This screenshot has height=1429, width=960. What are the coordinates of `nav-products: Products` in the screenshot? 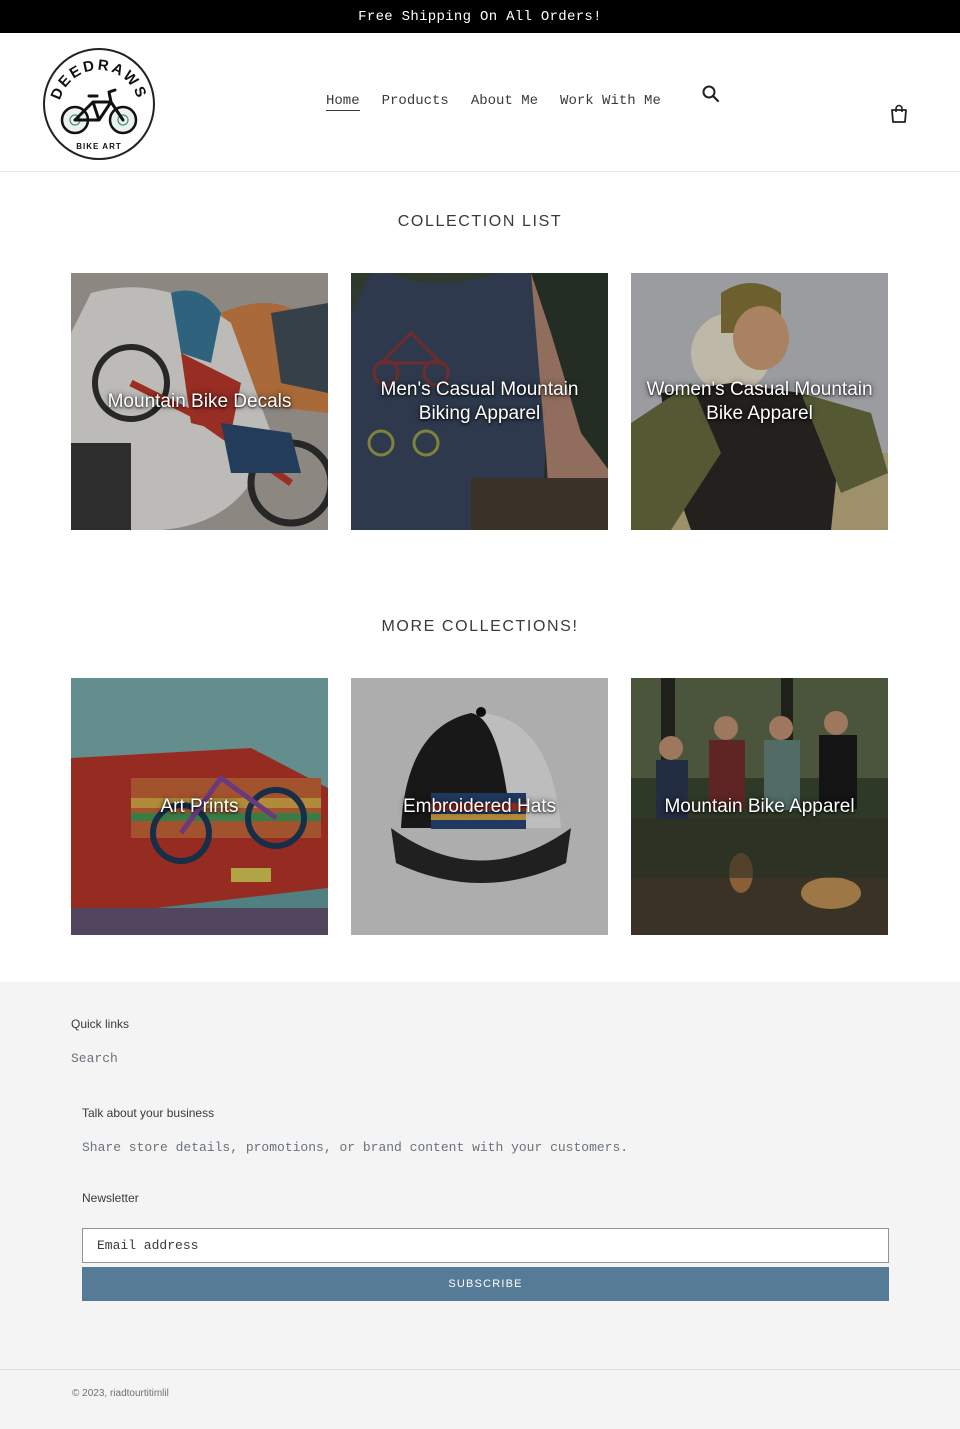 It's located at (415, 102).